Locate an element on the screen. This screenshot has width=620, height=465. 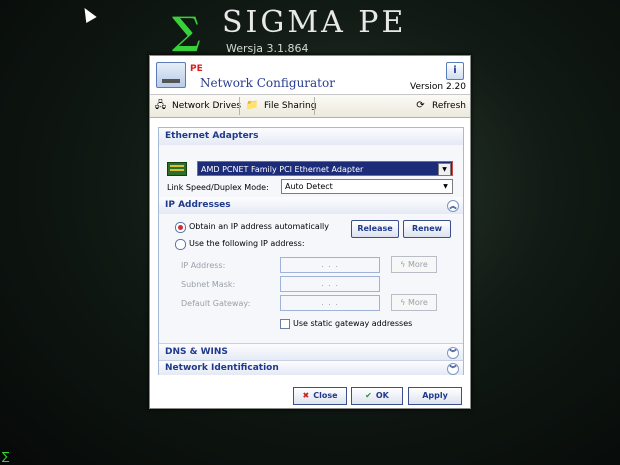
adapter-value: AMD PCNET Family PCI Ethernet Adapter is located at coordinates (282, 169).